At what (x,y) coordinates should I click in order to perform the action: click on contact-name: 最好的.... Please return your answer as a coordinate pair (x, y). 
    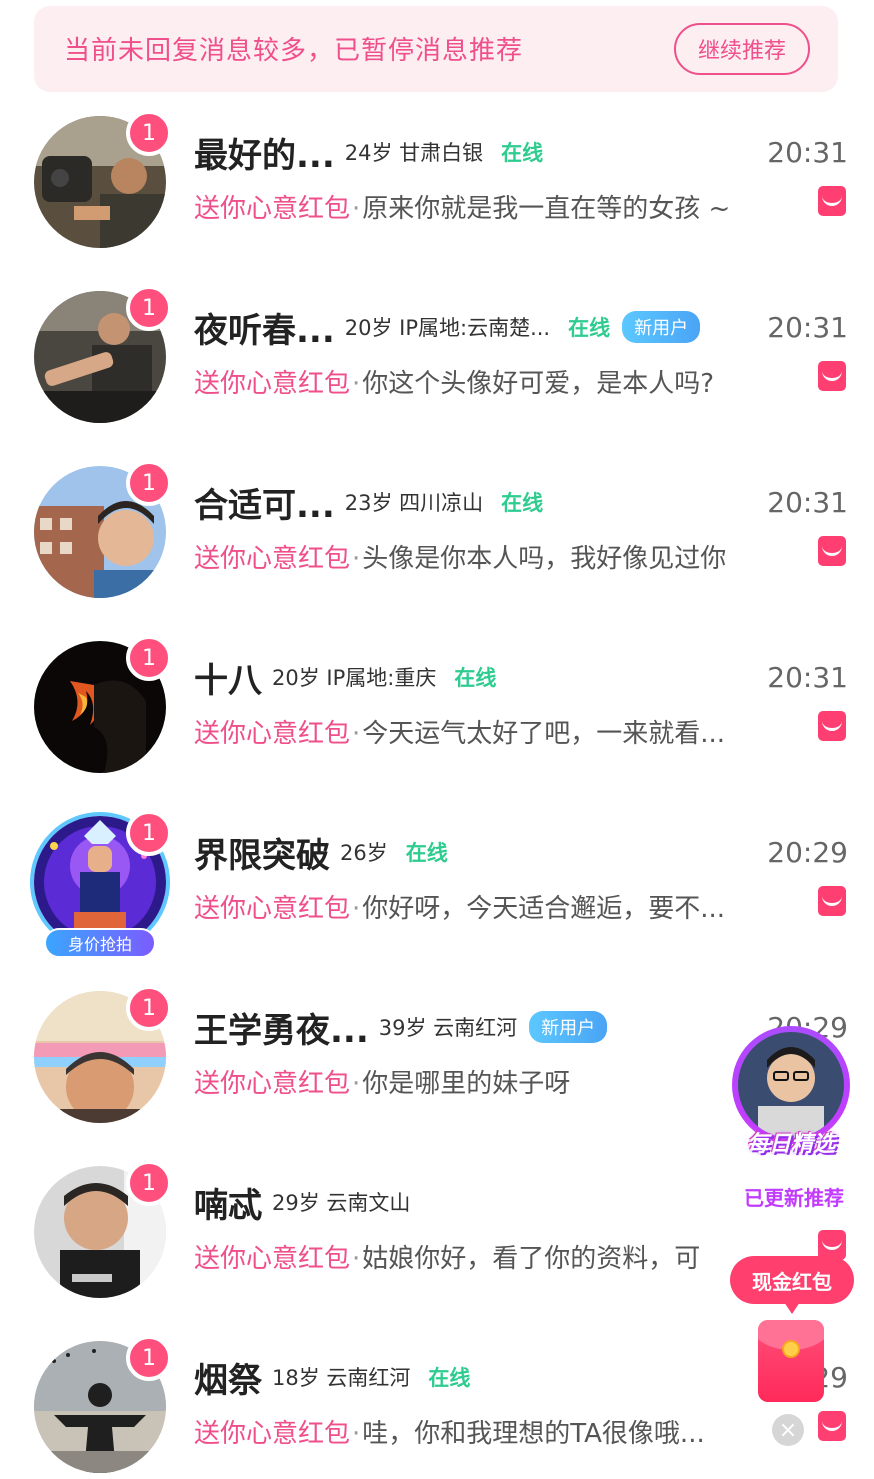
    Looking at the image, I should click on (264, 155).